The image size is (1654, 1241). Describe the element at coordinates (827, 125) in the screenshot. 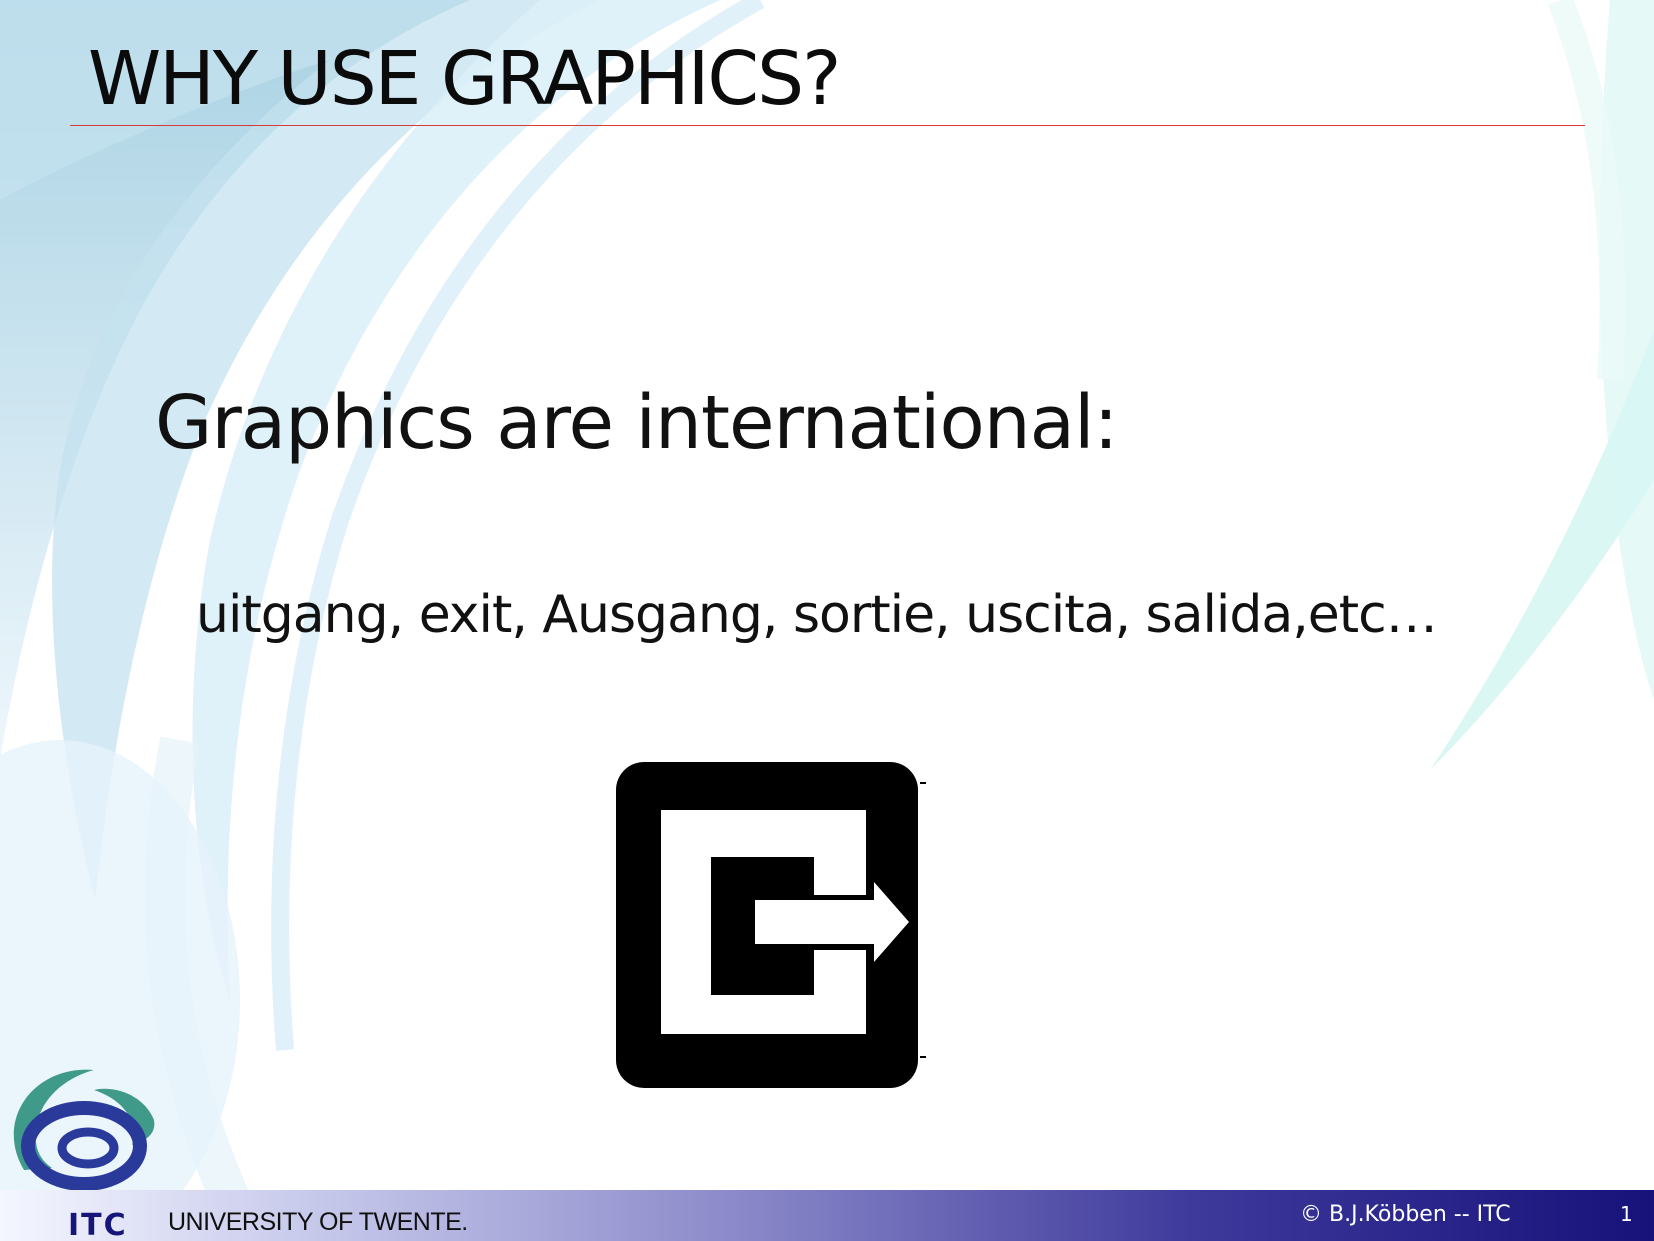

I see `title-divider` at that location.